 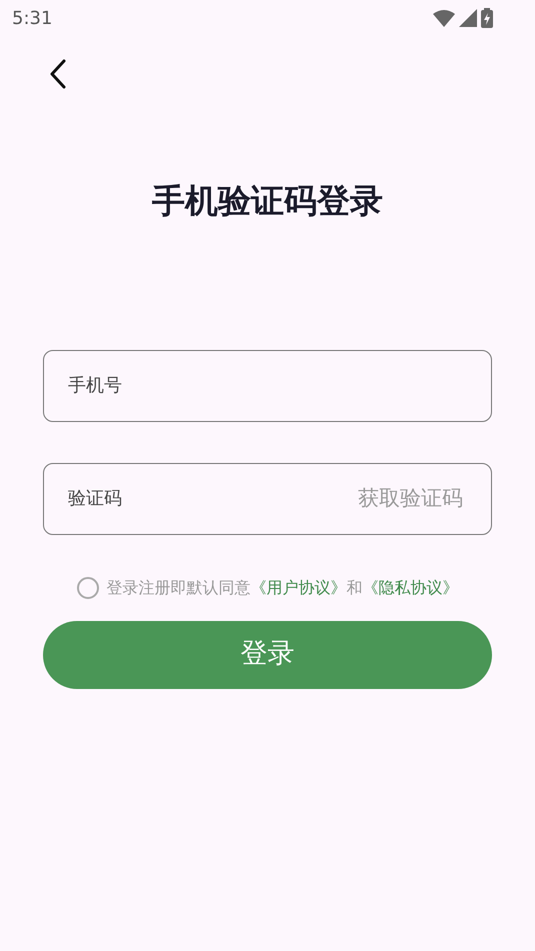 What do you see at coordinates (410, 587) in the screenshot?
I see `privacy-agreement-link: 《隐私协议》` at bounding box center [410, 587].